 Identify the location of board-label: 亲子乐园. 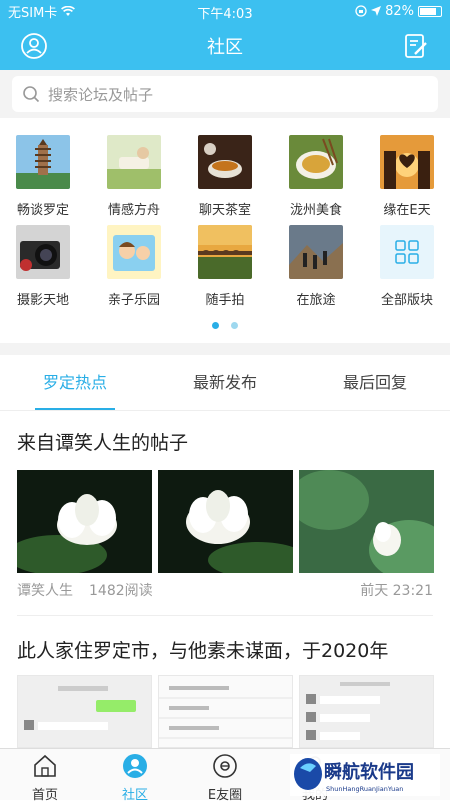
(133, 300).